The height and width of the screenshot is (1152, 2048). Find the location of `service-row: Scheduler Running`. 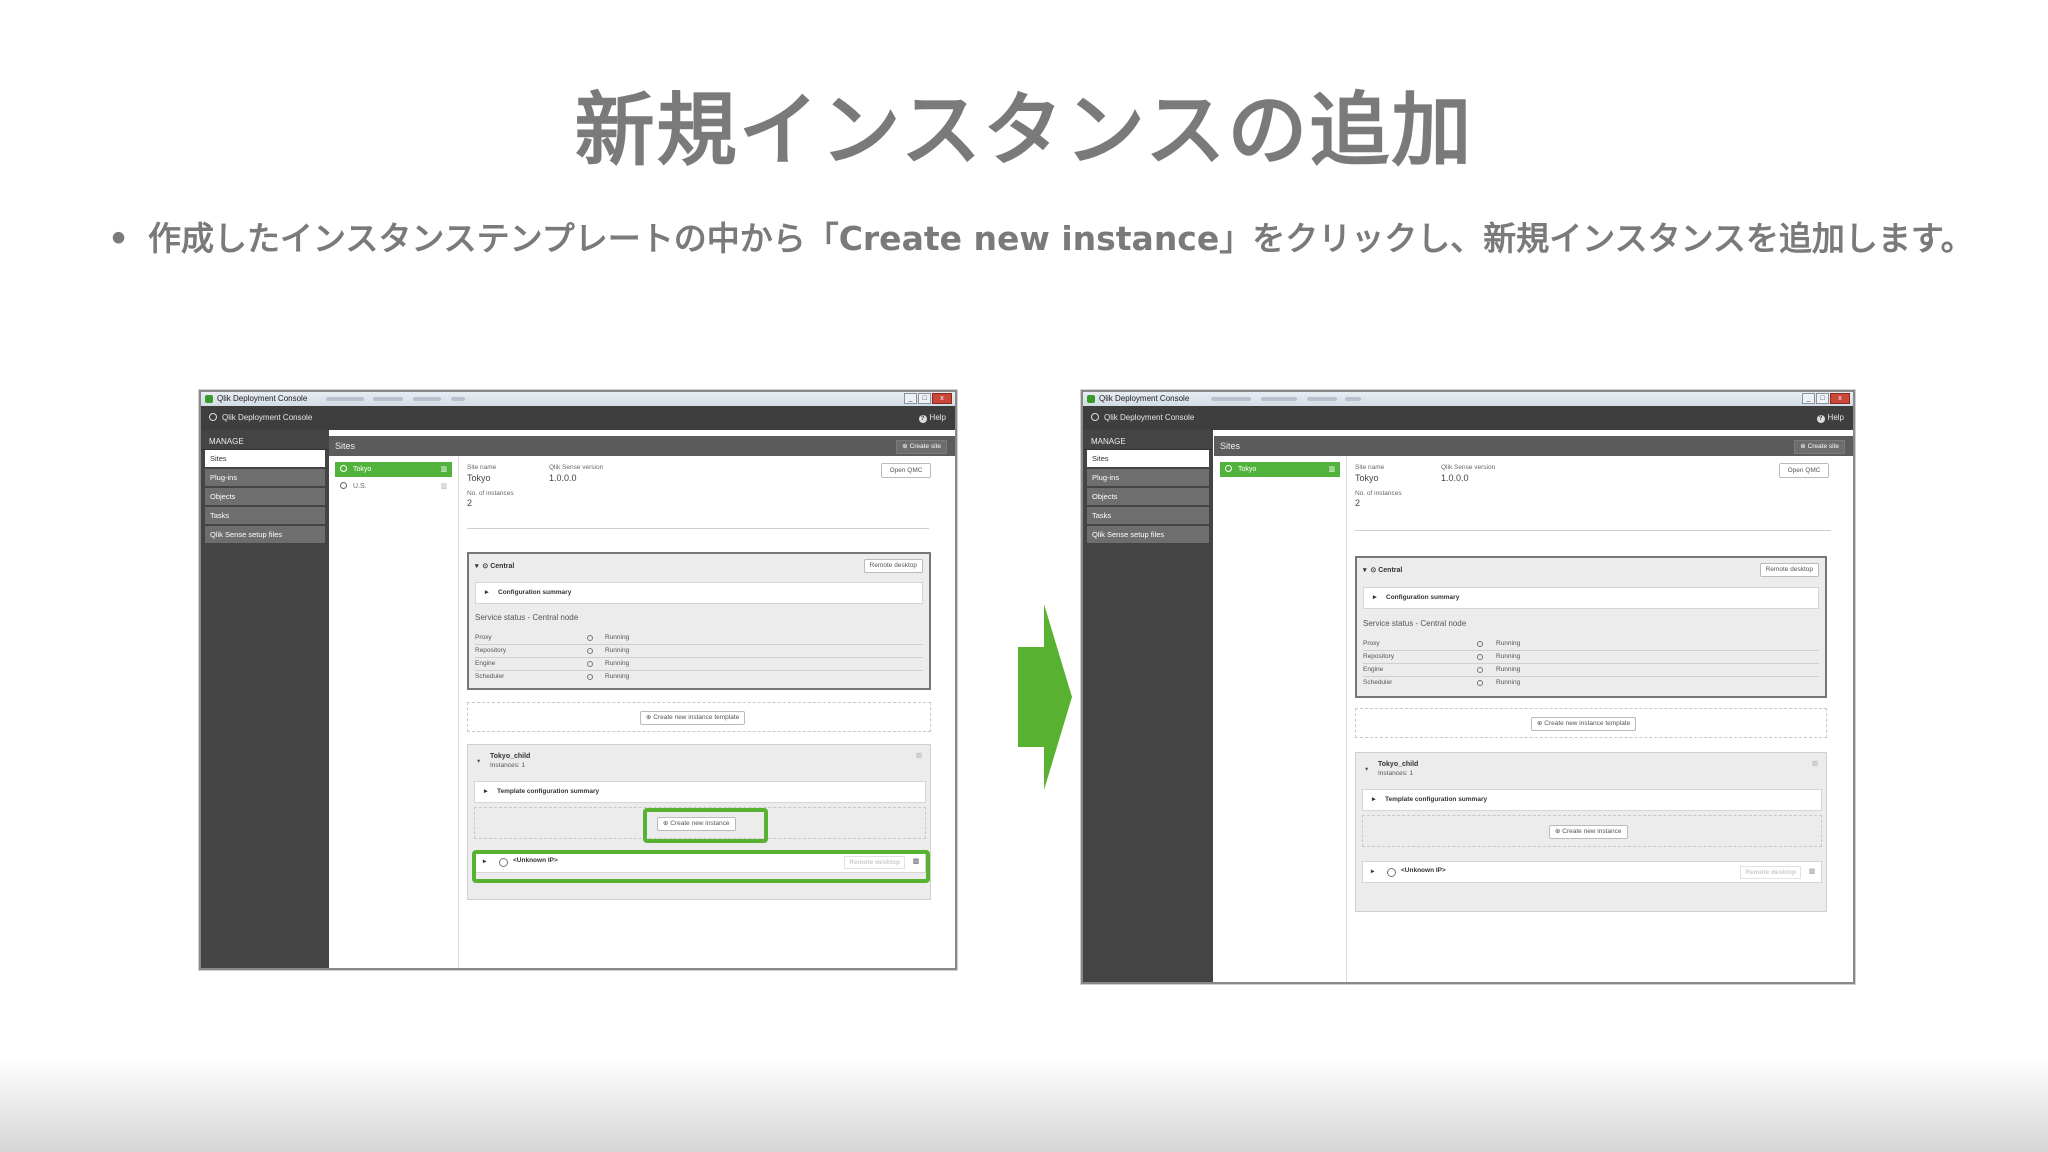

service-row: Scheduler Running is located at coordinates (1591, 683).